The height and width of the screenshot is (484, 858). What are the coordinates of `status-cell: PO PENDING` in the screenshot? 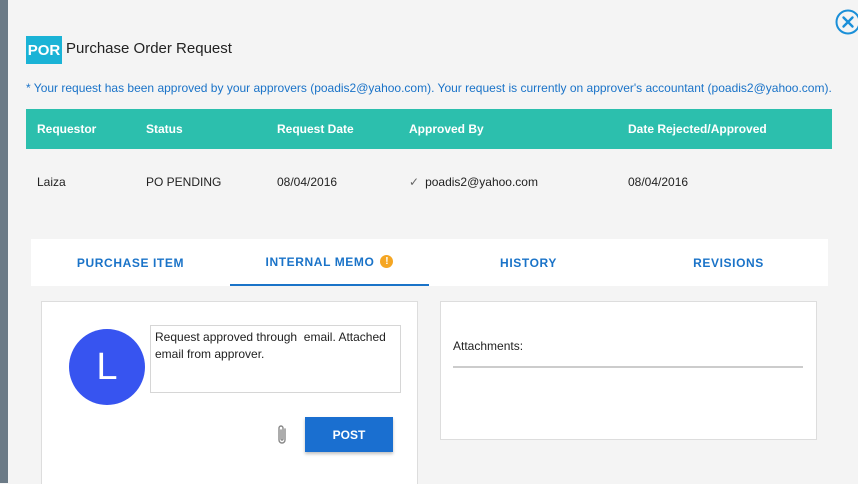 It's located at (183, 182).